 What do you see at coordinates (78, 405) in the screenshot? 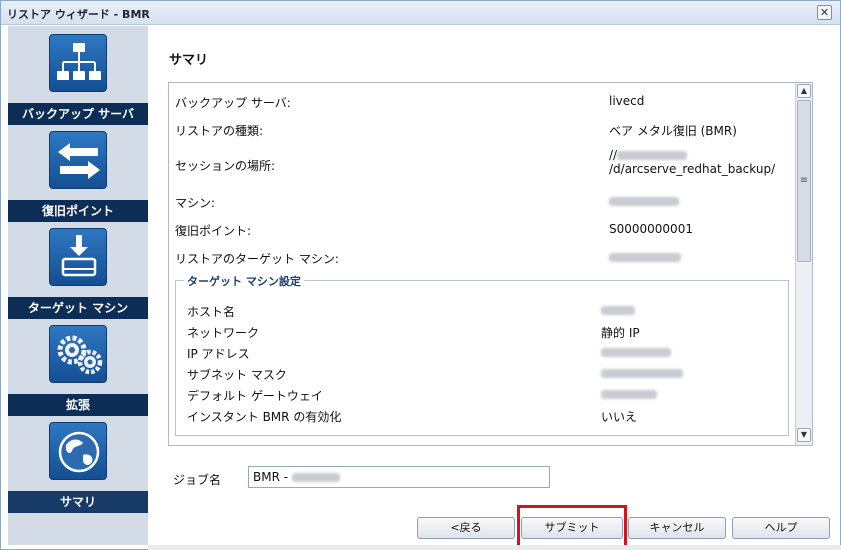
I see `step-label: 拡張` at bounding box center [78, 405].